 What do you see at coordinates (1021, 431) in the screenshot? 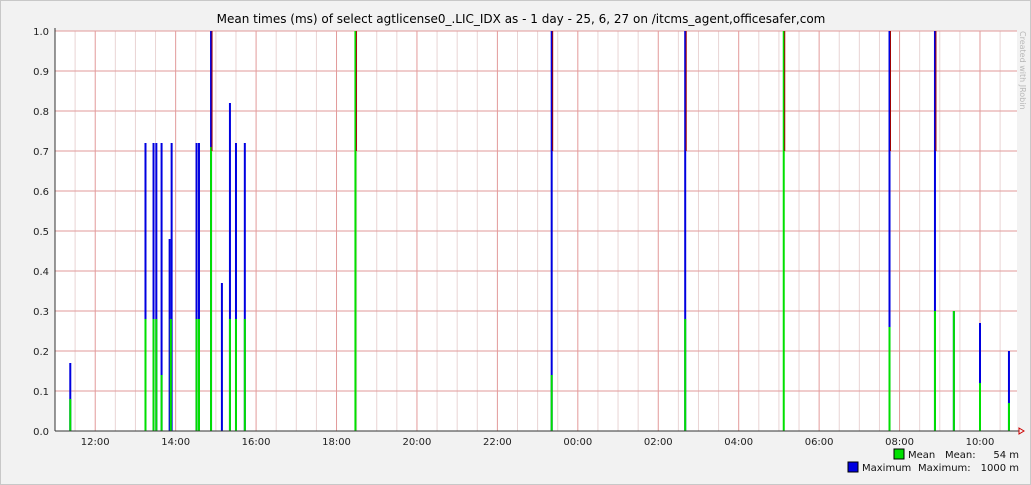
I see `x-axis-arrow` at bounding box center [1021, 431].